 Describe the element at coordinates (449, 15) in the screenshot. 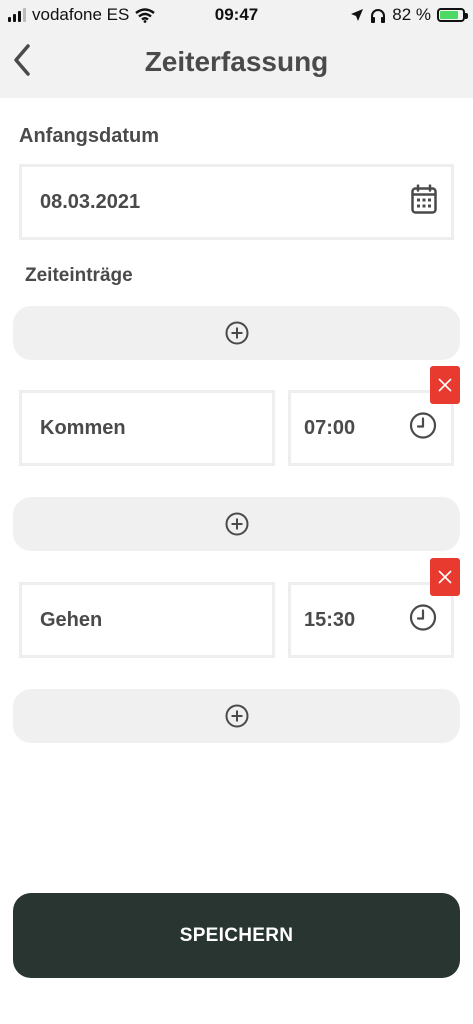

I see `battery-fill` at that location.